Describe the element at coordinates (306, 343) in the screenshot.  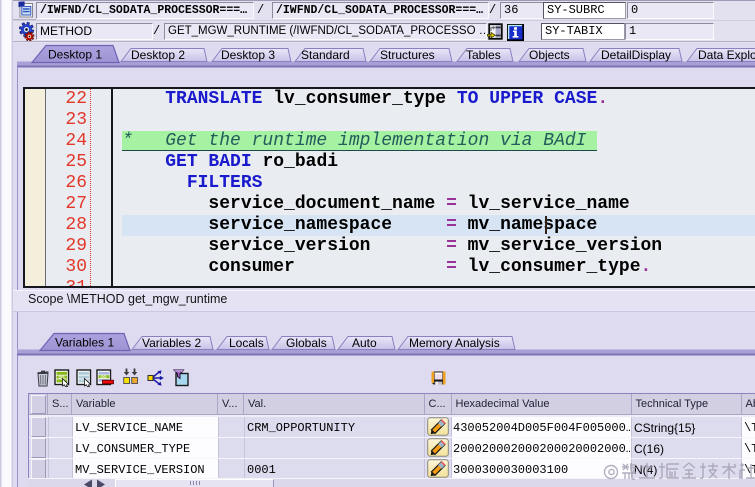
I see `svg-text: Globals` at that location.